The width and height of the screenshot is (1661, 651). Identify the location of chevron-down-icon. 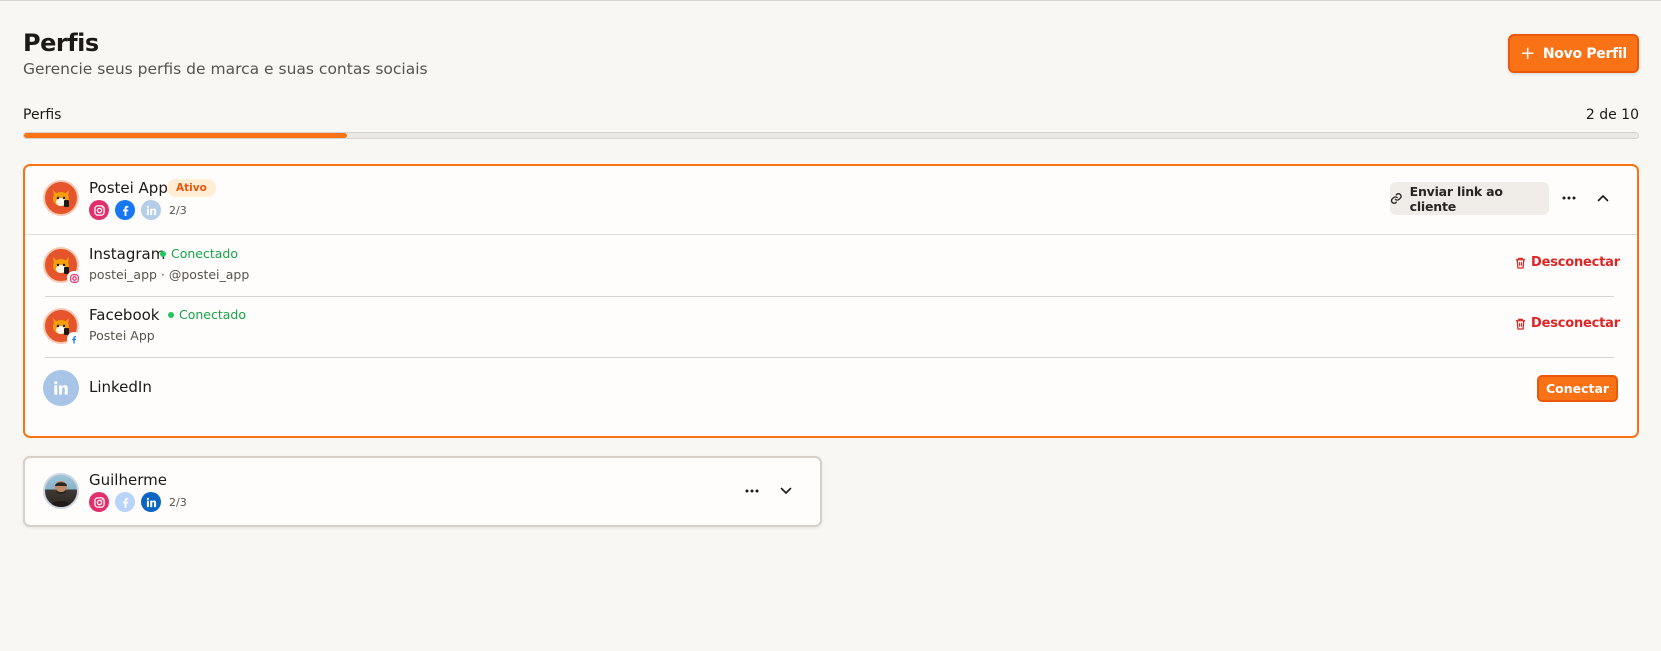
(786, 490).